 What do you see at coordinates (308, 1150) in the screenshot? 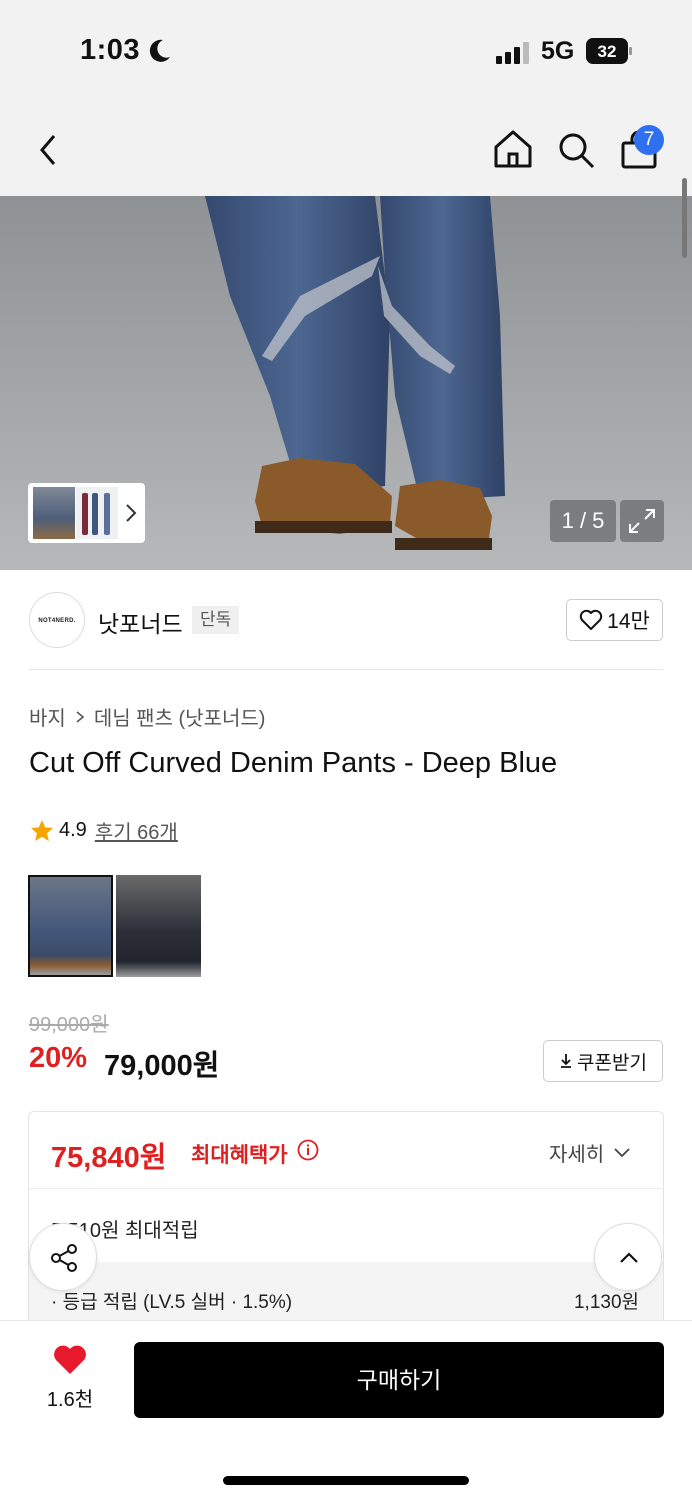
I see `info-icon` at bounding box center [308, 1150].